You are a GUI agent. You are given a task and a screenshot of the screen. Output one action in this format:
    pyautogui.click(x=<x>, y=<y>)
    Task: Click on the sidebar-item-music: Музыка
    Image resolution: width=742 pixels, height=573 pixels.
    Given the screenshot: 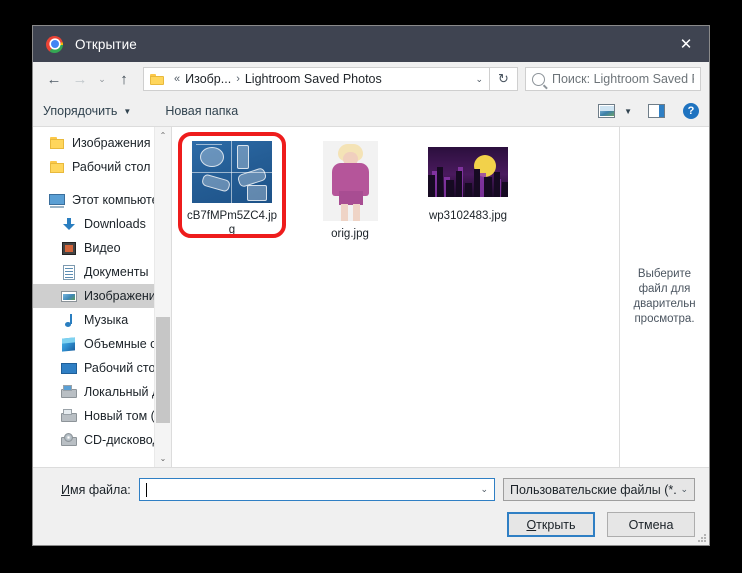 What is the action you would take?
    pyautogui.click(x=102, y=320)
    